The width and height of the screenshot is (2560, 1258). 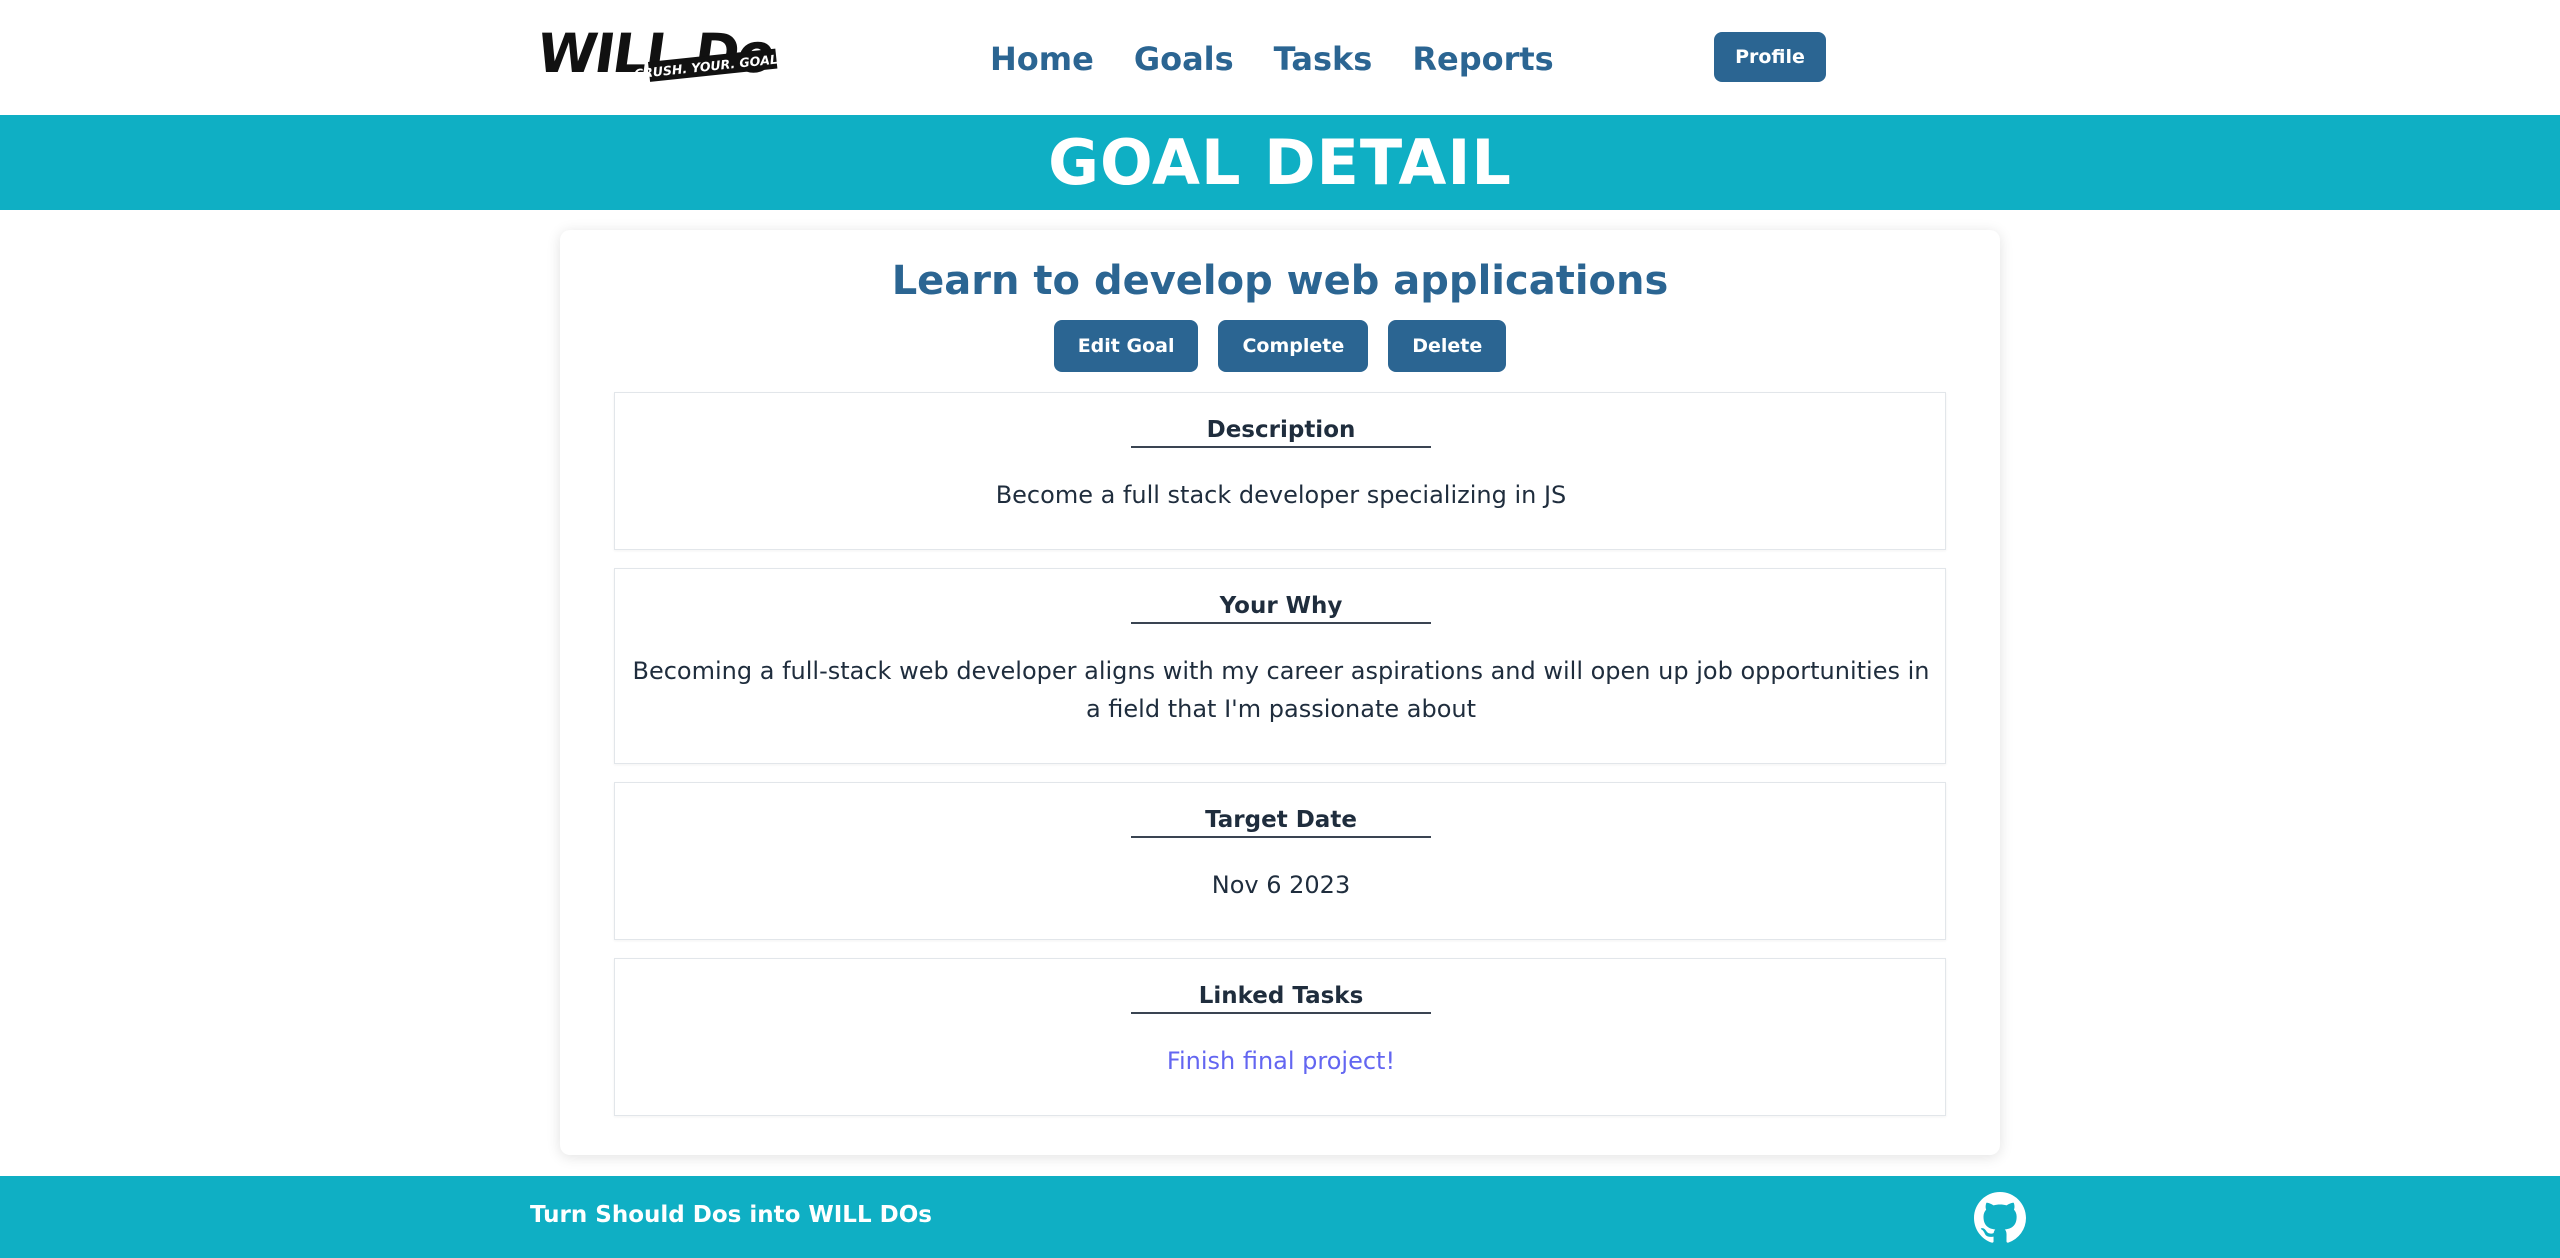 I want to click on linked-tasks-list: Finish final project!, so click(x=1281, y=1061).